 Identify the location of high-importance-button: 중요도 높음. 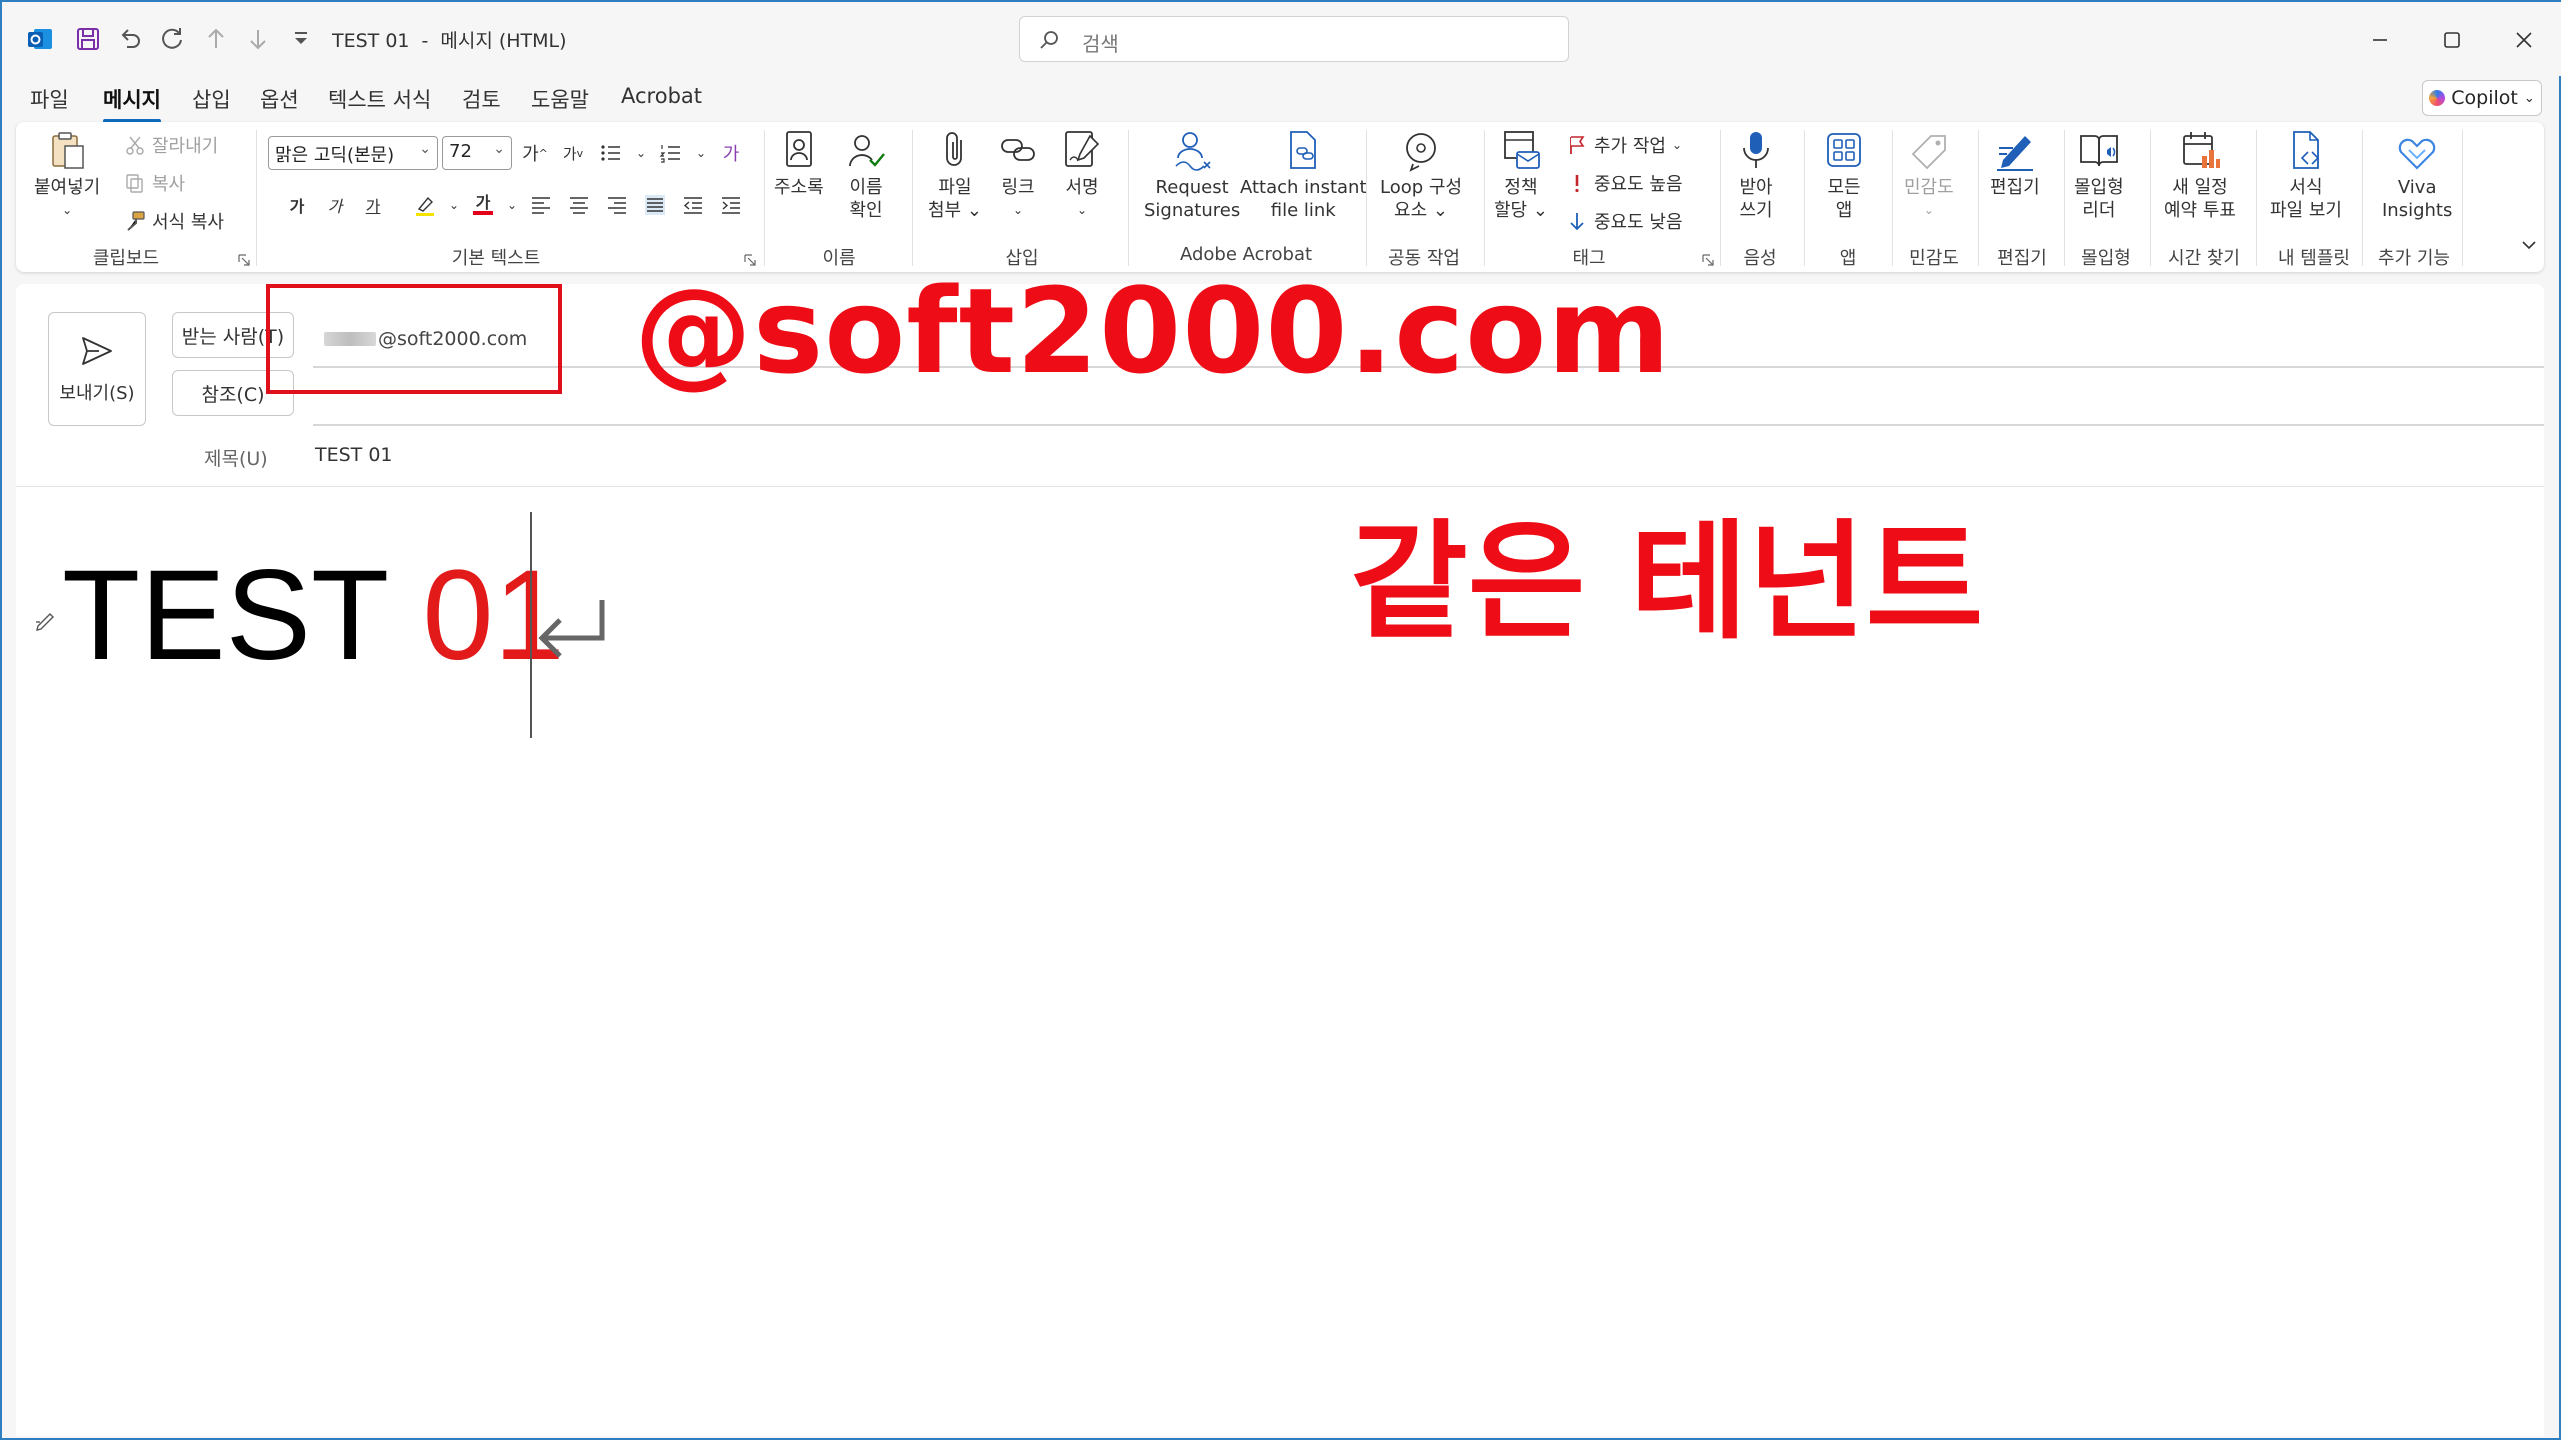
(1624, 183).